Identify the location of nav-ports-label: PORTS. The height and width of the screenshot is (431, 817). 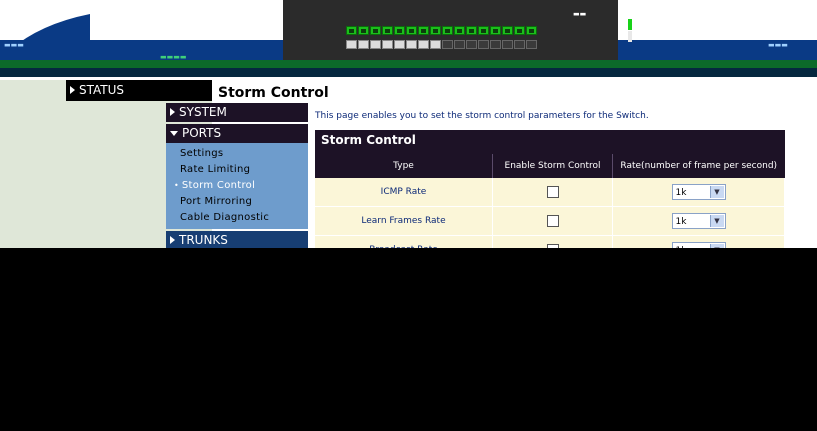
(202, 133).